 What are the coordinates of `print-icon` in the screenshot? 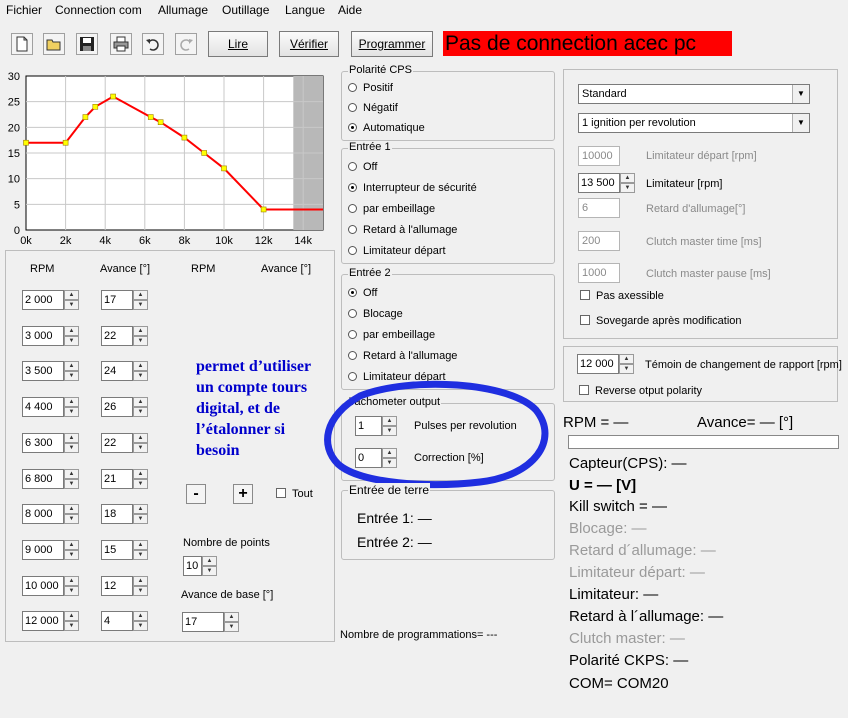 It's located at (121, 44).